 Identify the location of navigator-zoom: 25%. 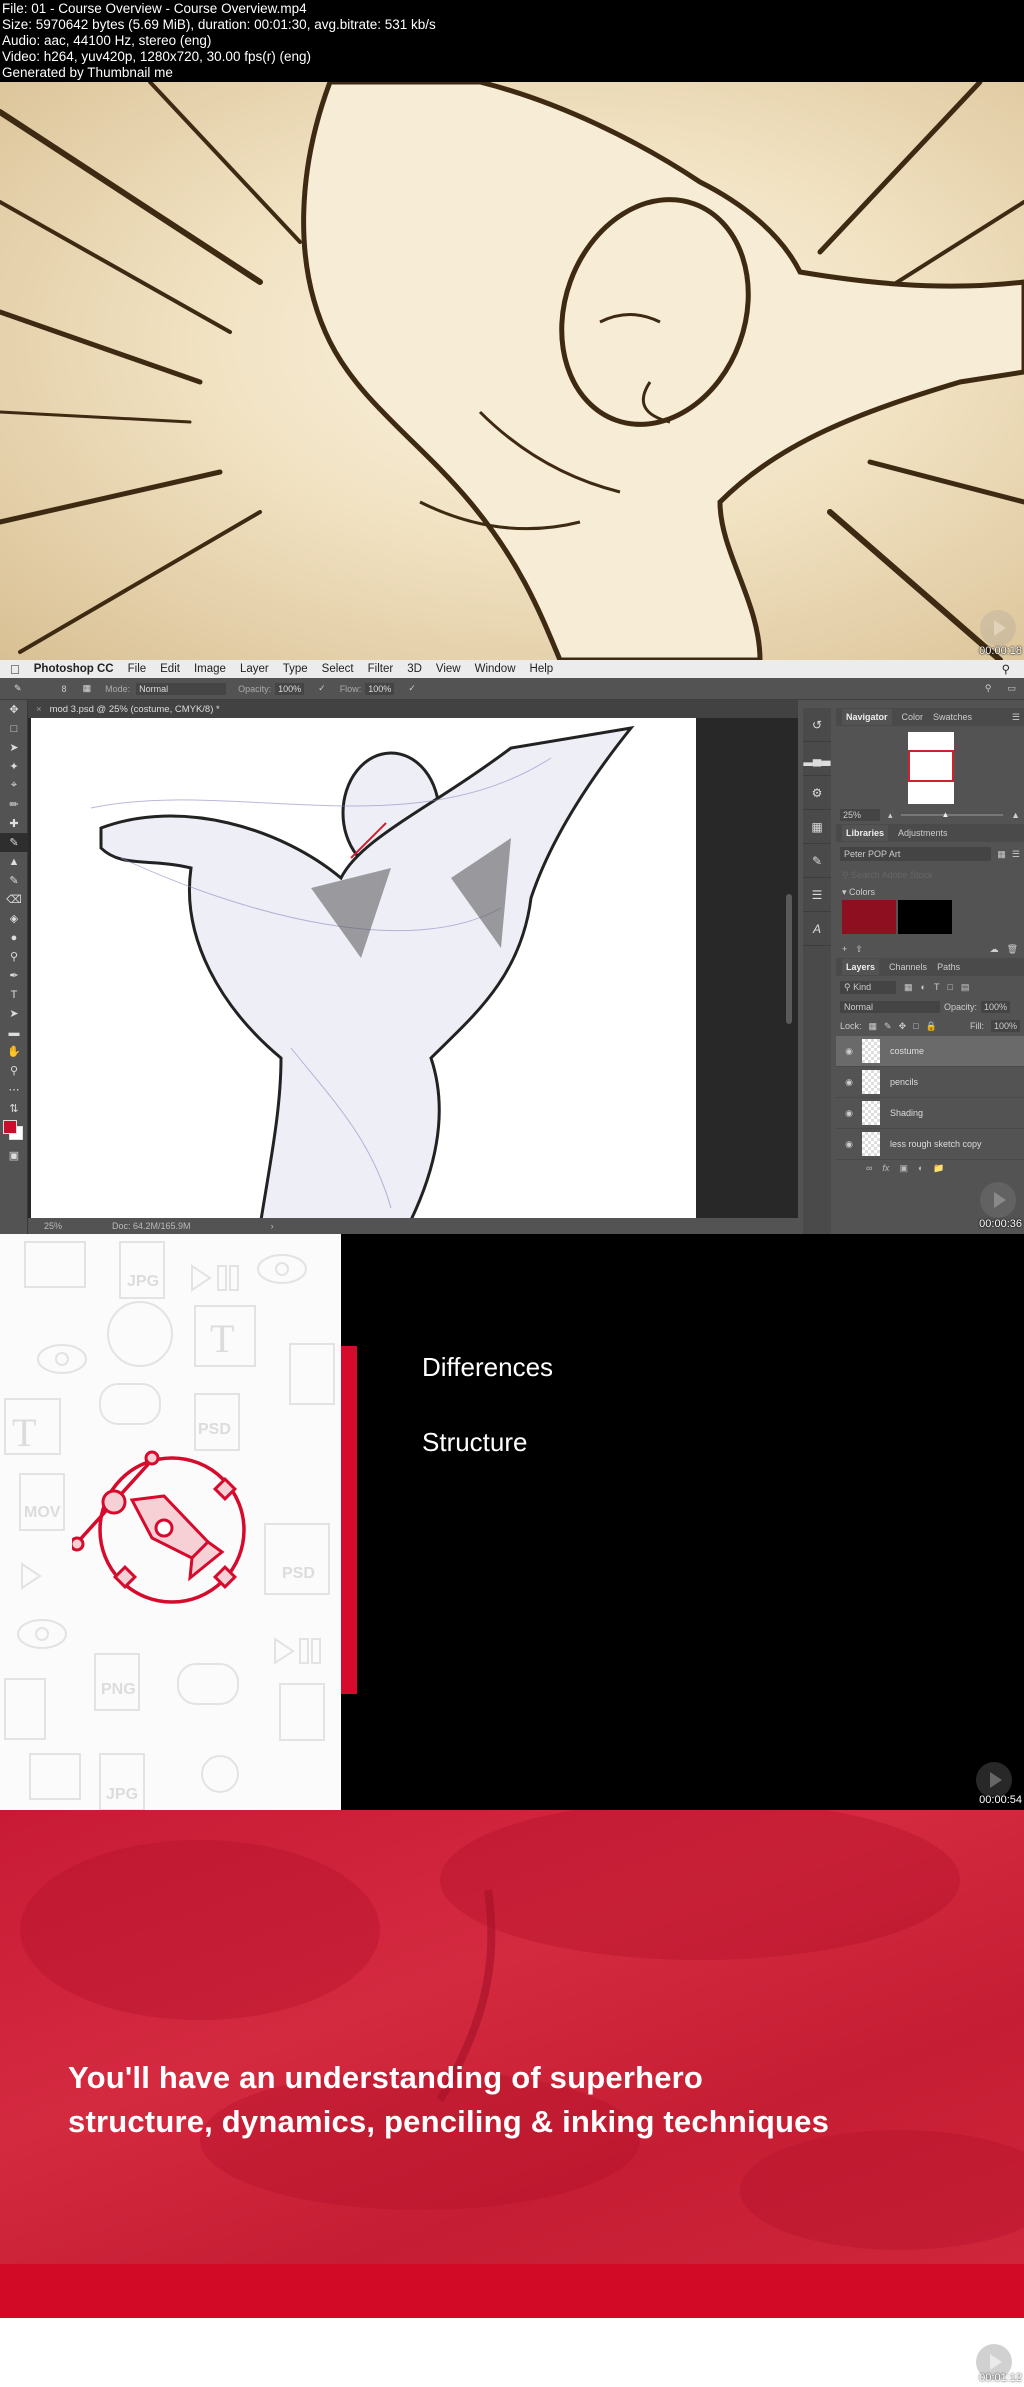
(860, 815).